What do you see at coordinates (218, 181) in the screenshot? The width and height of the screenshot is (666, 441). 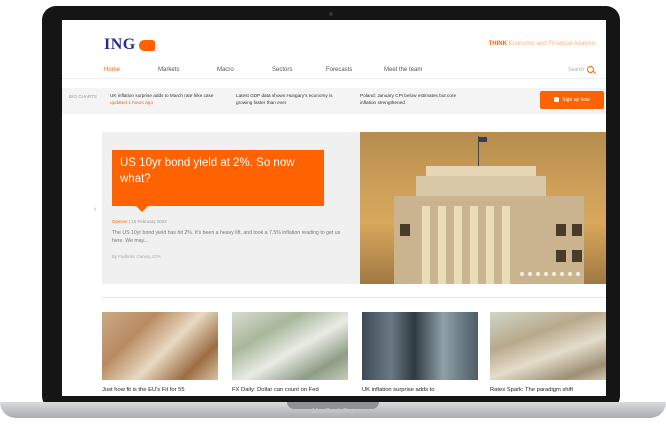 I see `hero-title: US 10yr bond yield at 2%. So now what?` at bounding box center [218, 181].